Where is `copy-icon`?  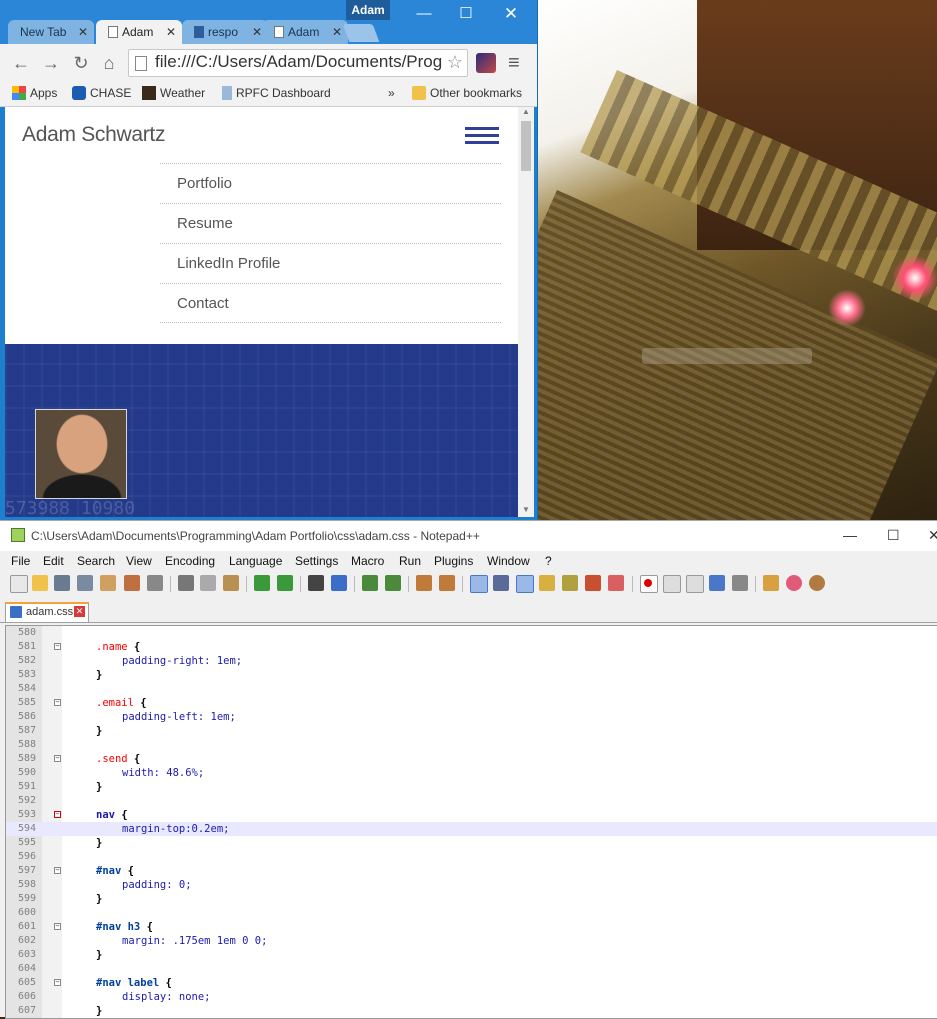 copy-icon is located at coordinates (208, 583).